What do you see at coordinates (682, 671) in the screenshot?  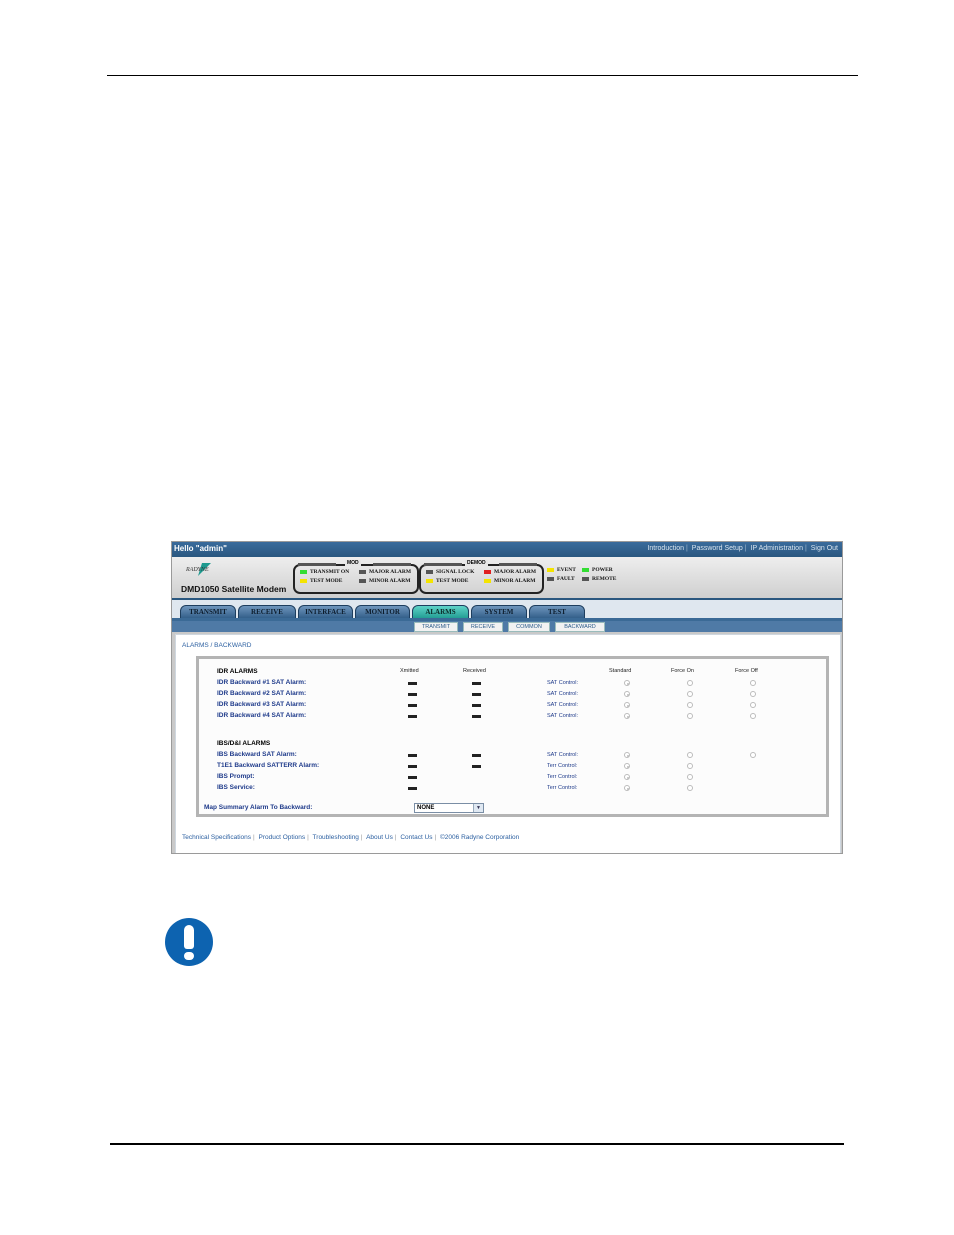 I see `col-force-on: Force On` at bounding box center [682, 671].